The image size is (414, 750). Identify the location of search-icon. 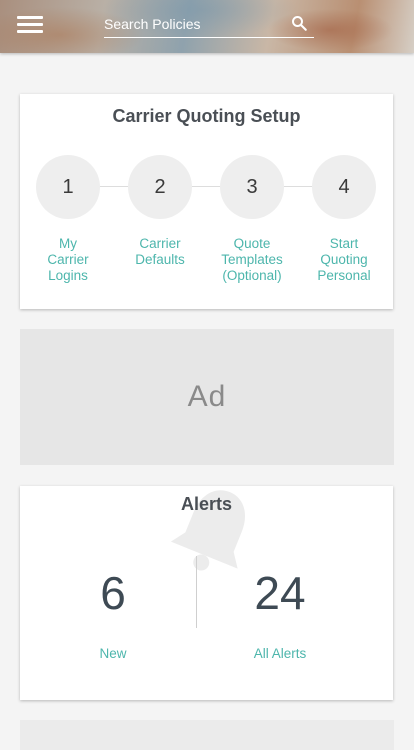
(299, 23).